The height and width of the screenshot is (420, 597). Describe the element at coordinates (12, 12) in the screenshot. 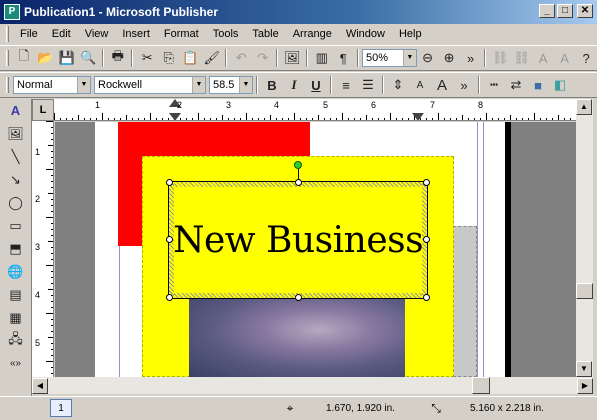

I see `publisher-app-icon: P` at that location.